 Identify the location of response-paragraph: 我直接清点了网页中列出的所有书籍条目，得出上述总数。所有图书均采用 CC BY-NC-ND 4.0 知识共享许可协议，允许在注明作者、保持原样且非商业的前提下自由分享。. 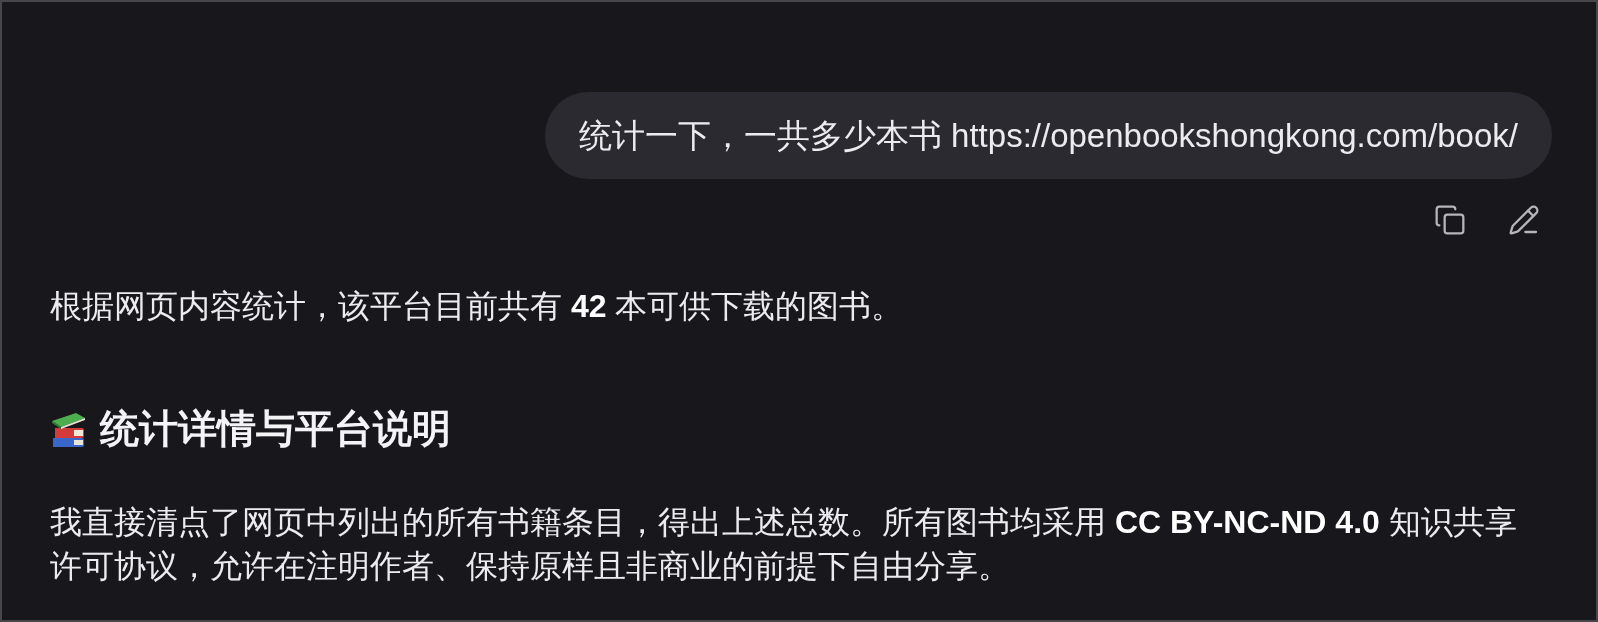
(784, 544).